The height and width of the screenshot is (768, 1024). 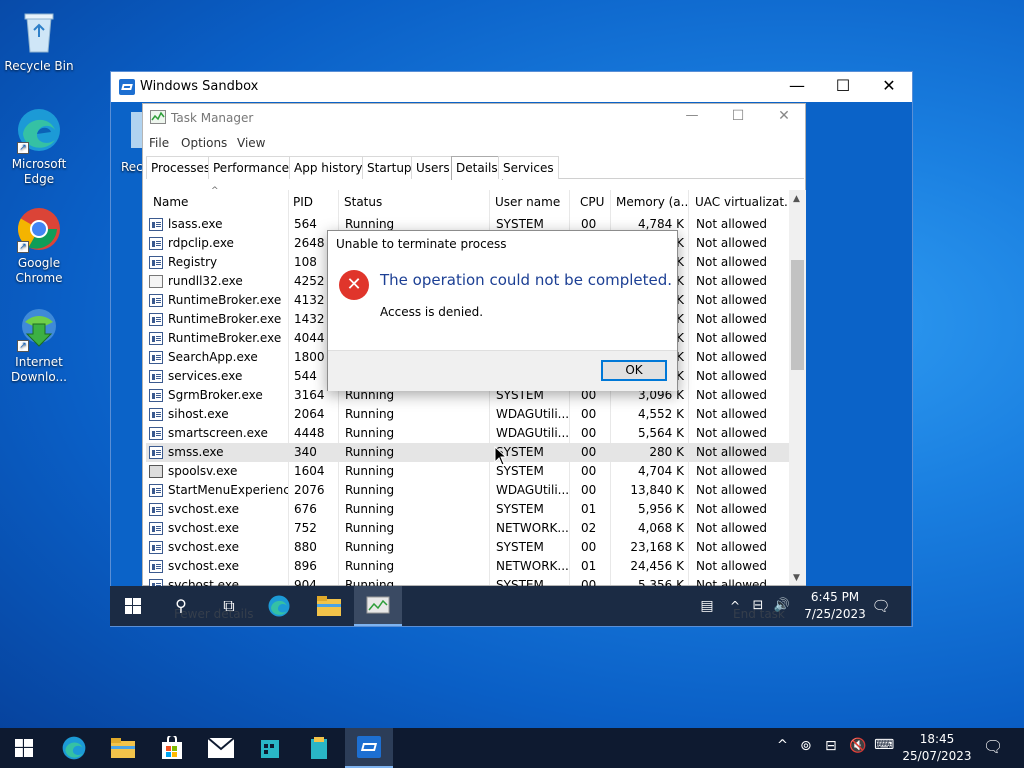 What do you see at coordinates (657, 490) in the screenshot?
I see `cell-mem: 13,840 K` at bounding box center [657, 490].